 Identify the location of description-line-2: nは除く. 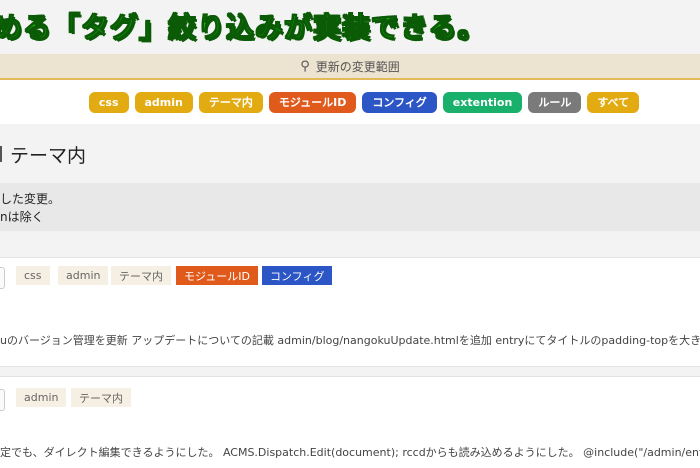
(22, 217).